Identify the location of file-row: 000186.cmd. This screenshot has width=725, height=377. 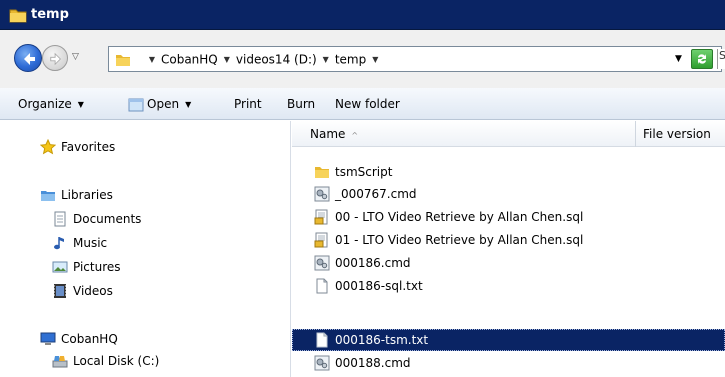
(508, 263).